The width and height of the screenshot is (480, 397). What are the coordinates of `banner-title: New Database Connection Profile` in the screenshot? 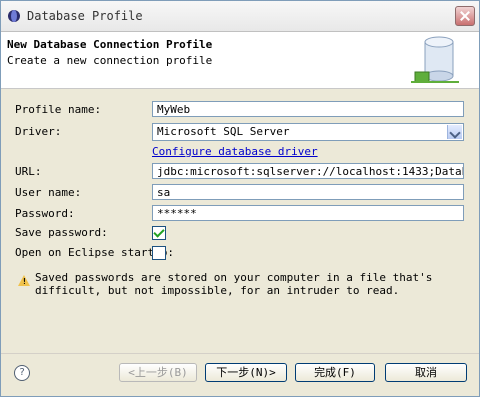 It's located at (110, 44).